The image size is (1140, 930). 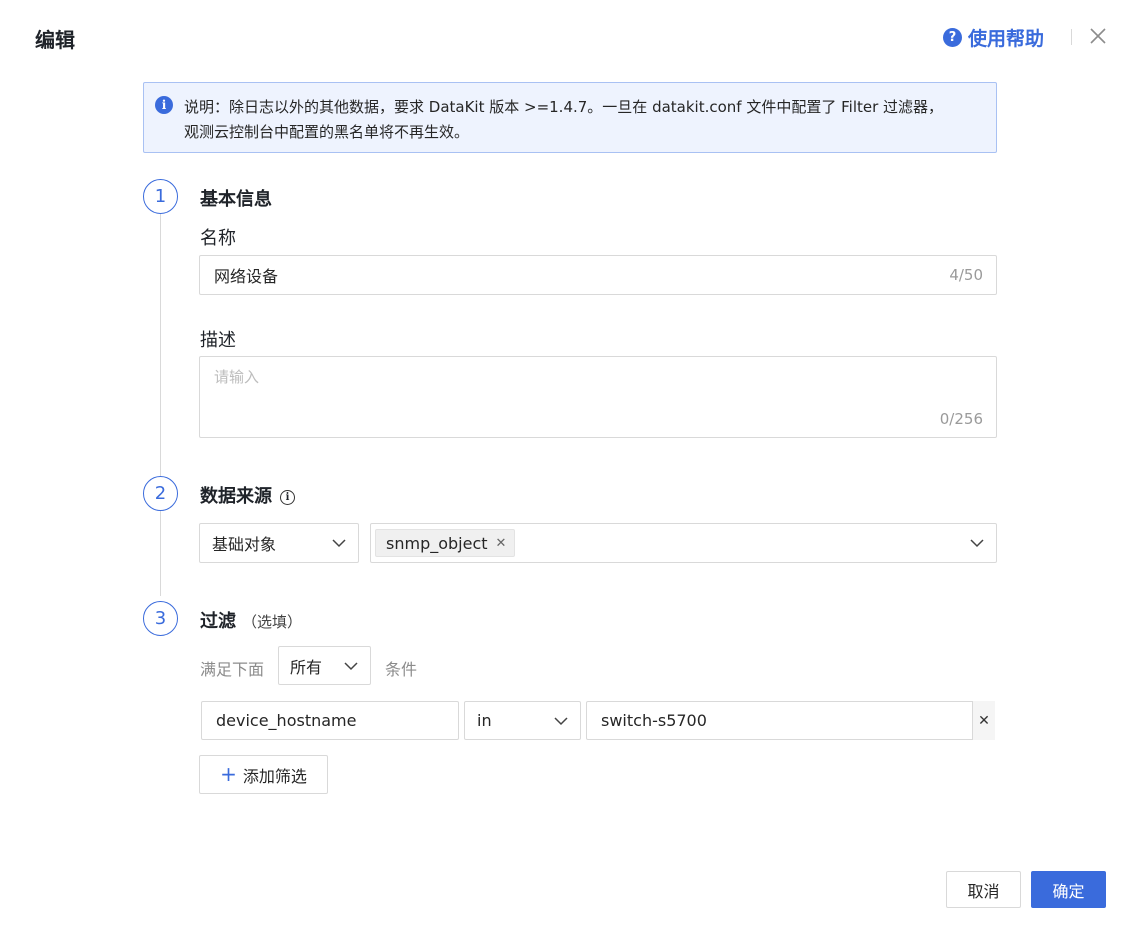 What do you see at coordinates (1068, 889) in the screenshot?
I see `confirm-button: 确定` at bounding box center [1068, 889].